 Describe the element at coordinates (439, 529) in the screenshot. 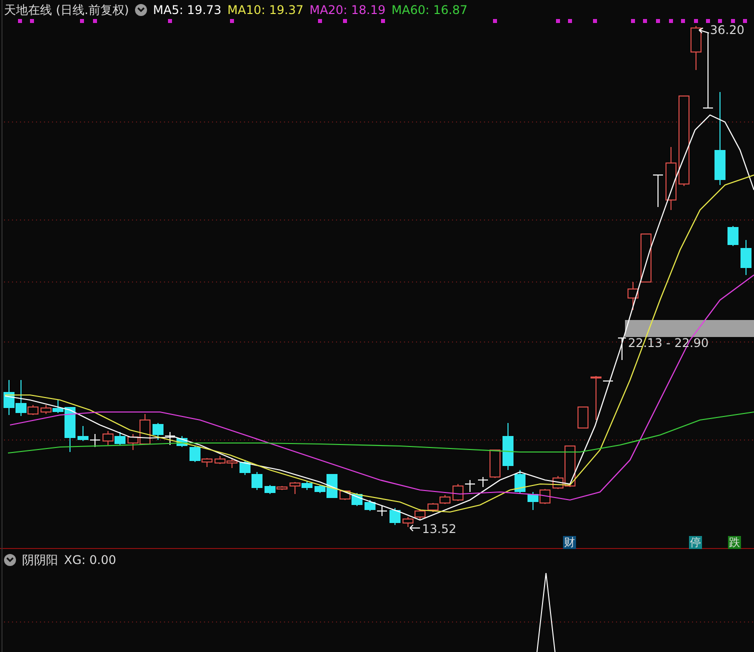

I see `low-price-label: 13.52` at that location.